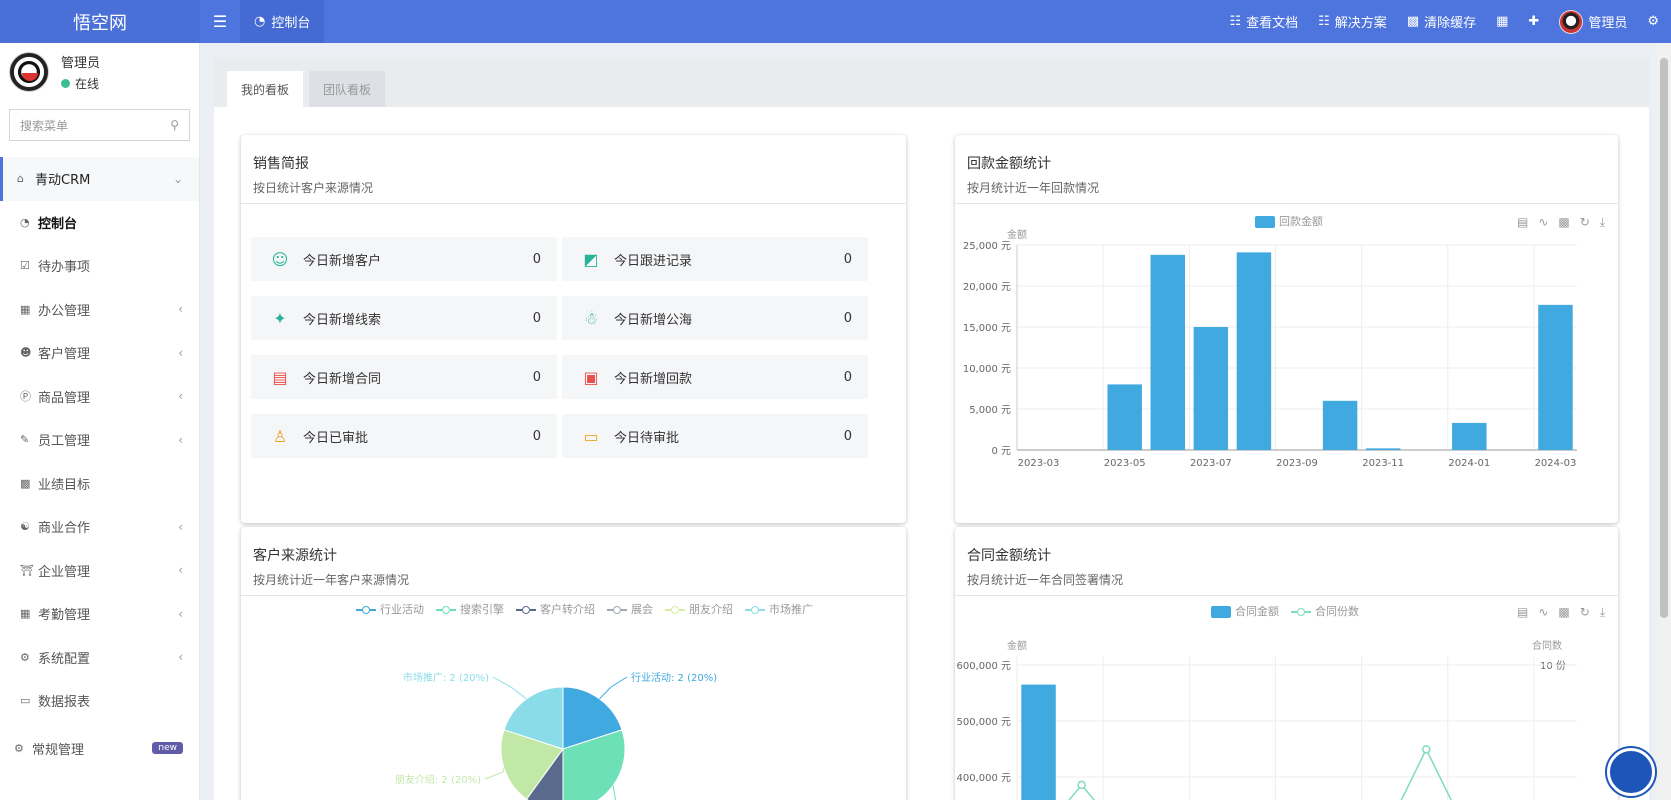 The image size is (1671, 800). What do you see at coordinates (647, 438) in the screenshot?
I see `stat-label: 今日待审批` at bounding box center [647, 438].